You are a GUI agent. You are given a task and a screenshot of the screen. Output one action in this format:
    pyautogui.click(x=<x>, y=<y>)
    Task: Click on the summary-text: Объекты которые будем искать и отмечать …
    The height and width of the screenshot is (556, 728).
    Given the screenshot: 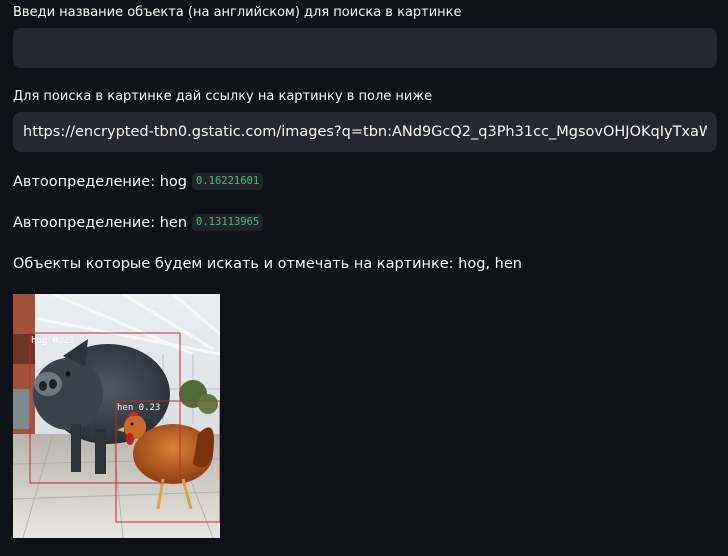 What is the action you would take?
    pyautogui.click(x=267, y=264)
    